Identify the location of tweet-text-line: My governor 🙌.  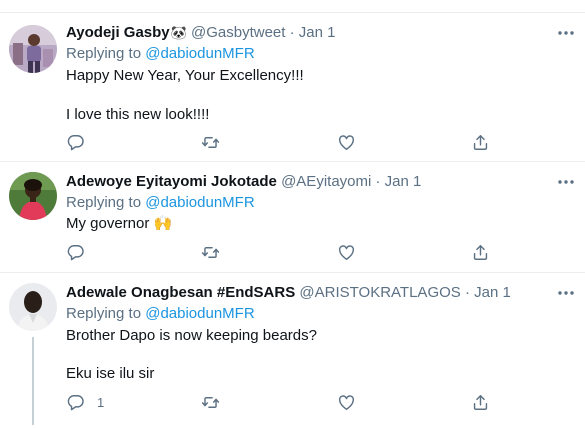
(119, 223).